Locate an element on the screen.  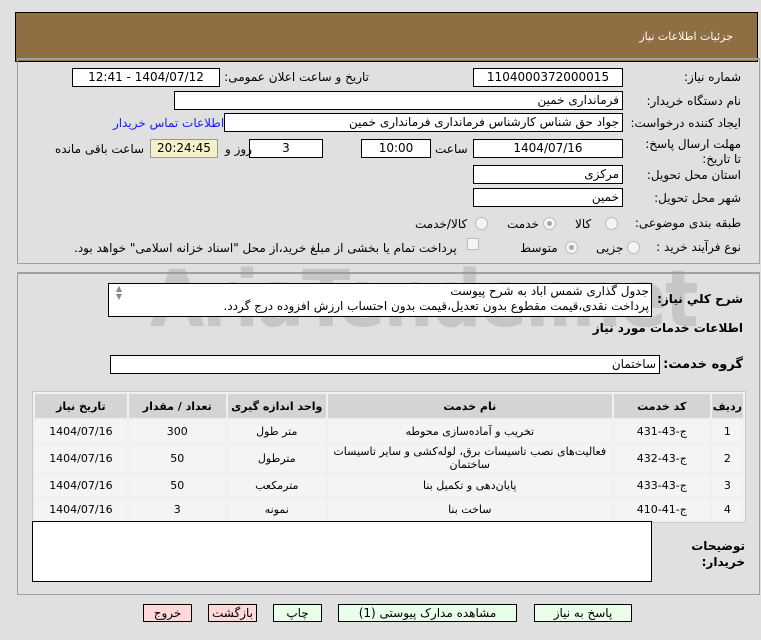
remaining-label: ساعت باقی مانده is located at coordinates (100, 149).